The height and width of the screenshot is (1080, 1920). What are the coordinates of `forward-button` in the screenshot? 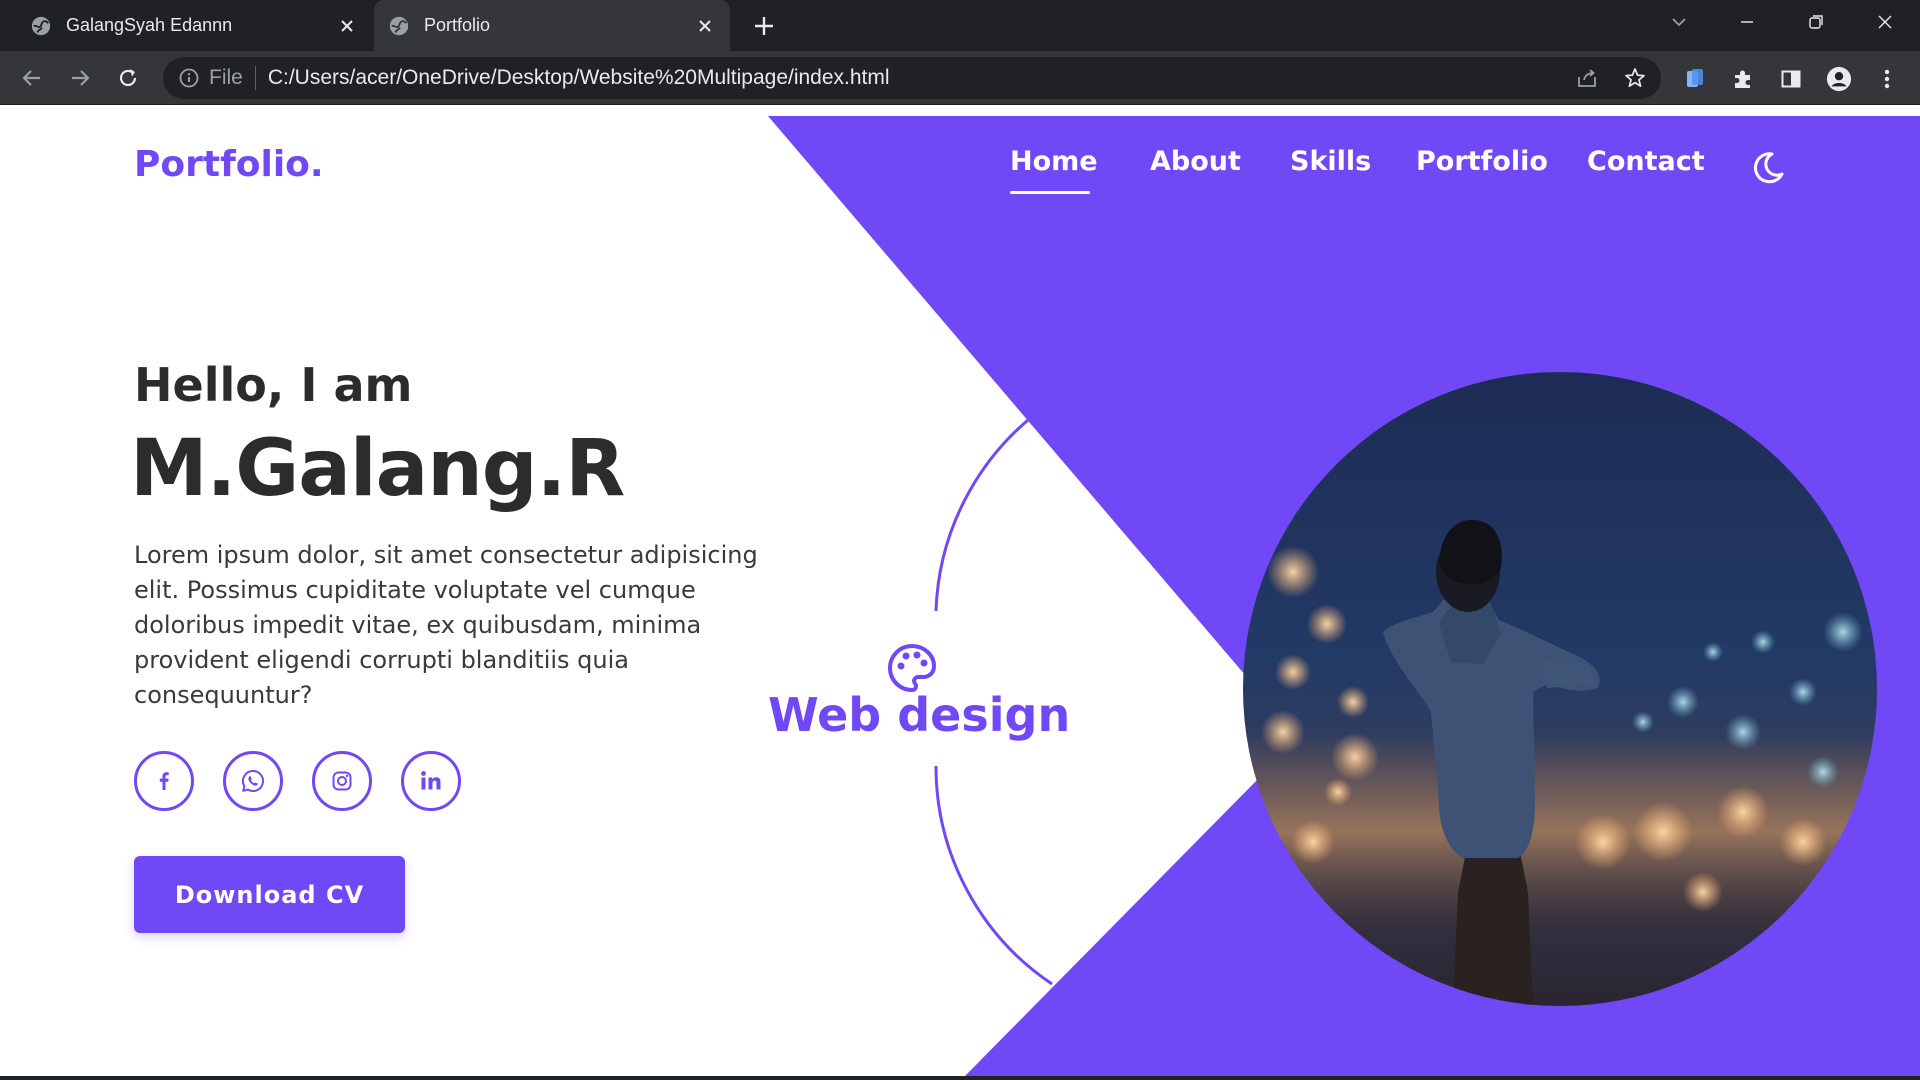 It's located at (80, 78).